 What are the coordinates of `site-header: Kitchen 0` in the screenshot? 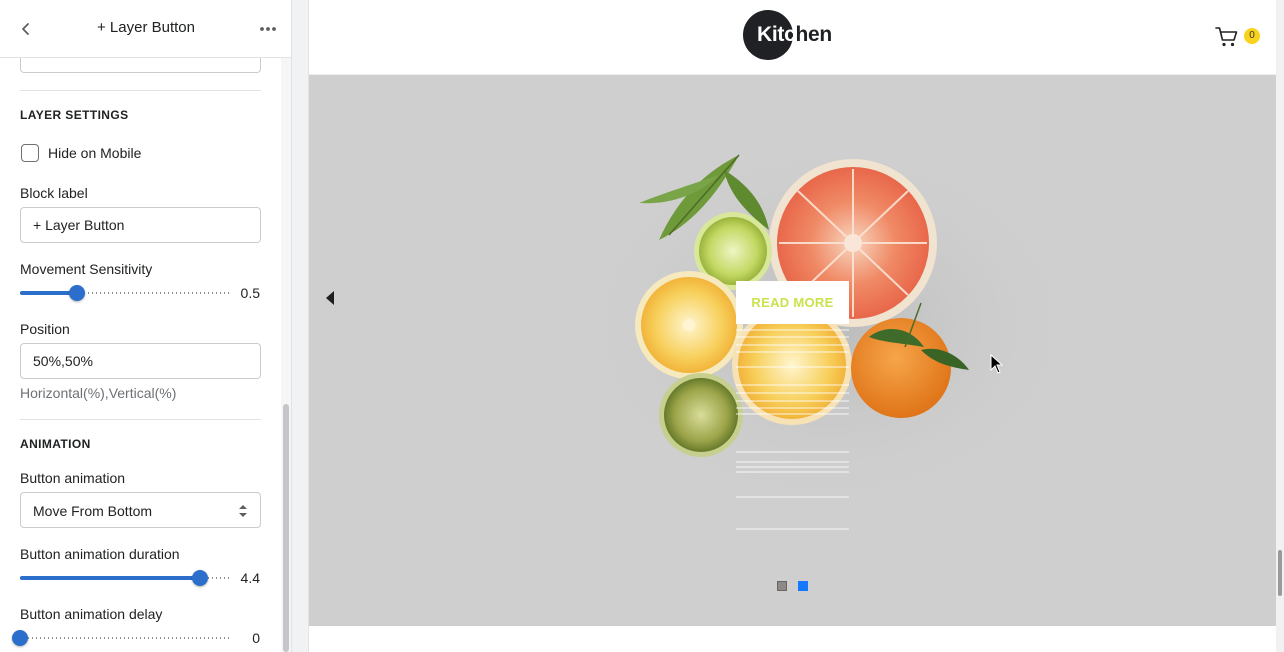 It's located at (793, 37).